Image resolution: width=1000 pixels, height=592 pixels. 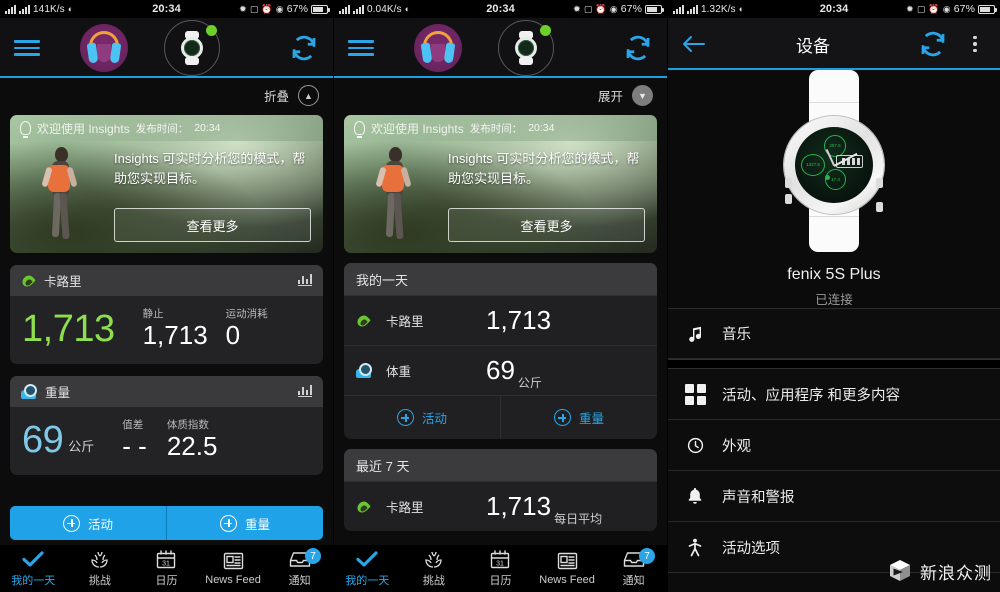 What do you see at coordinates (417, 128) in the screenshot?
I see `insights-title: 欢迎使用 Insights` at bounding box center [417, 128].